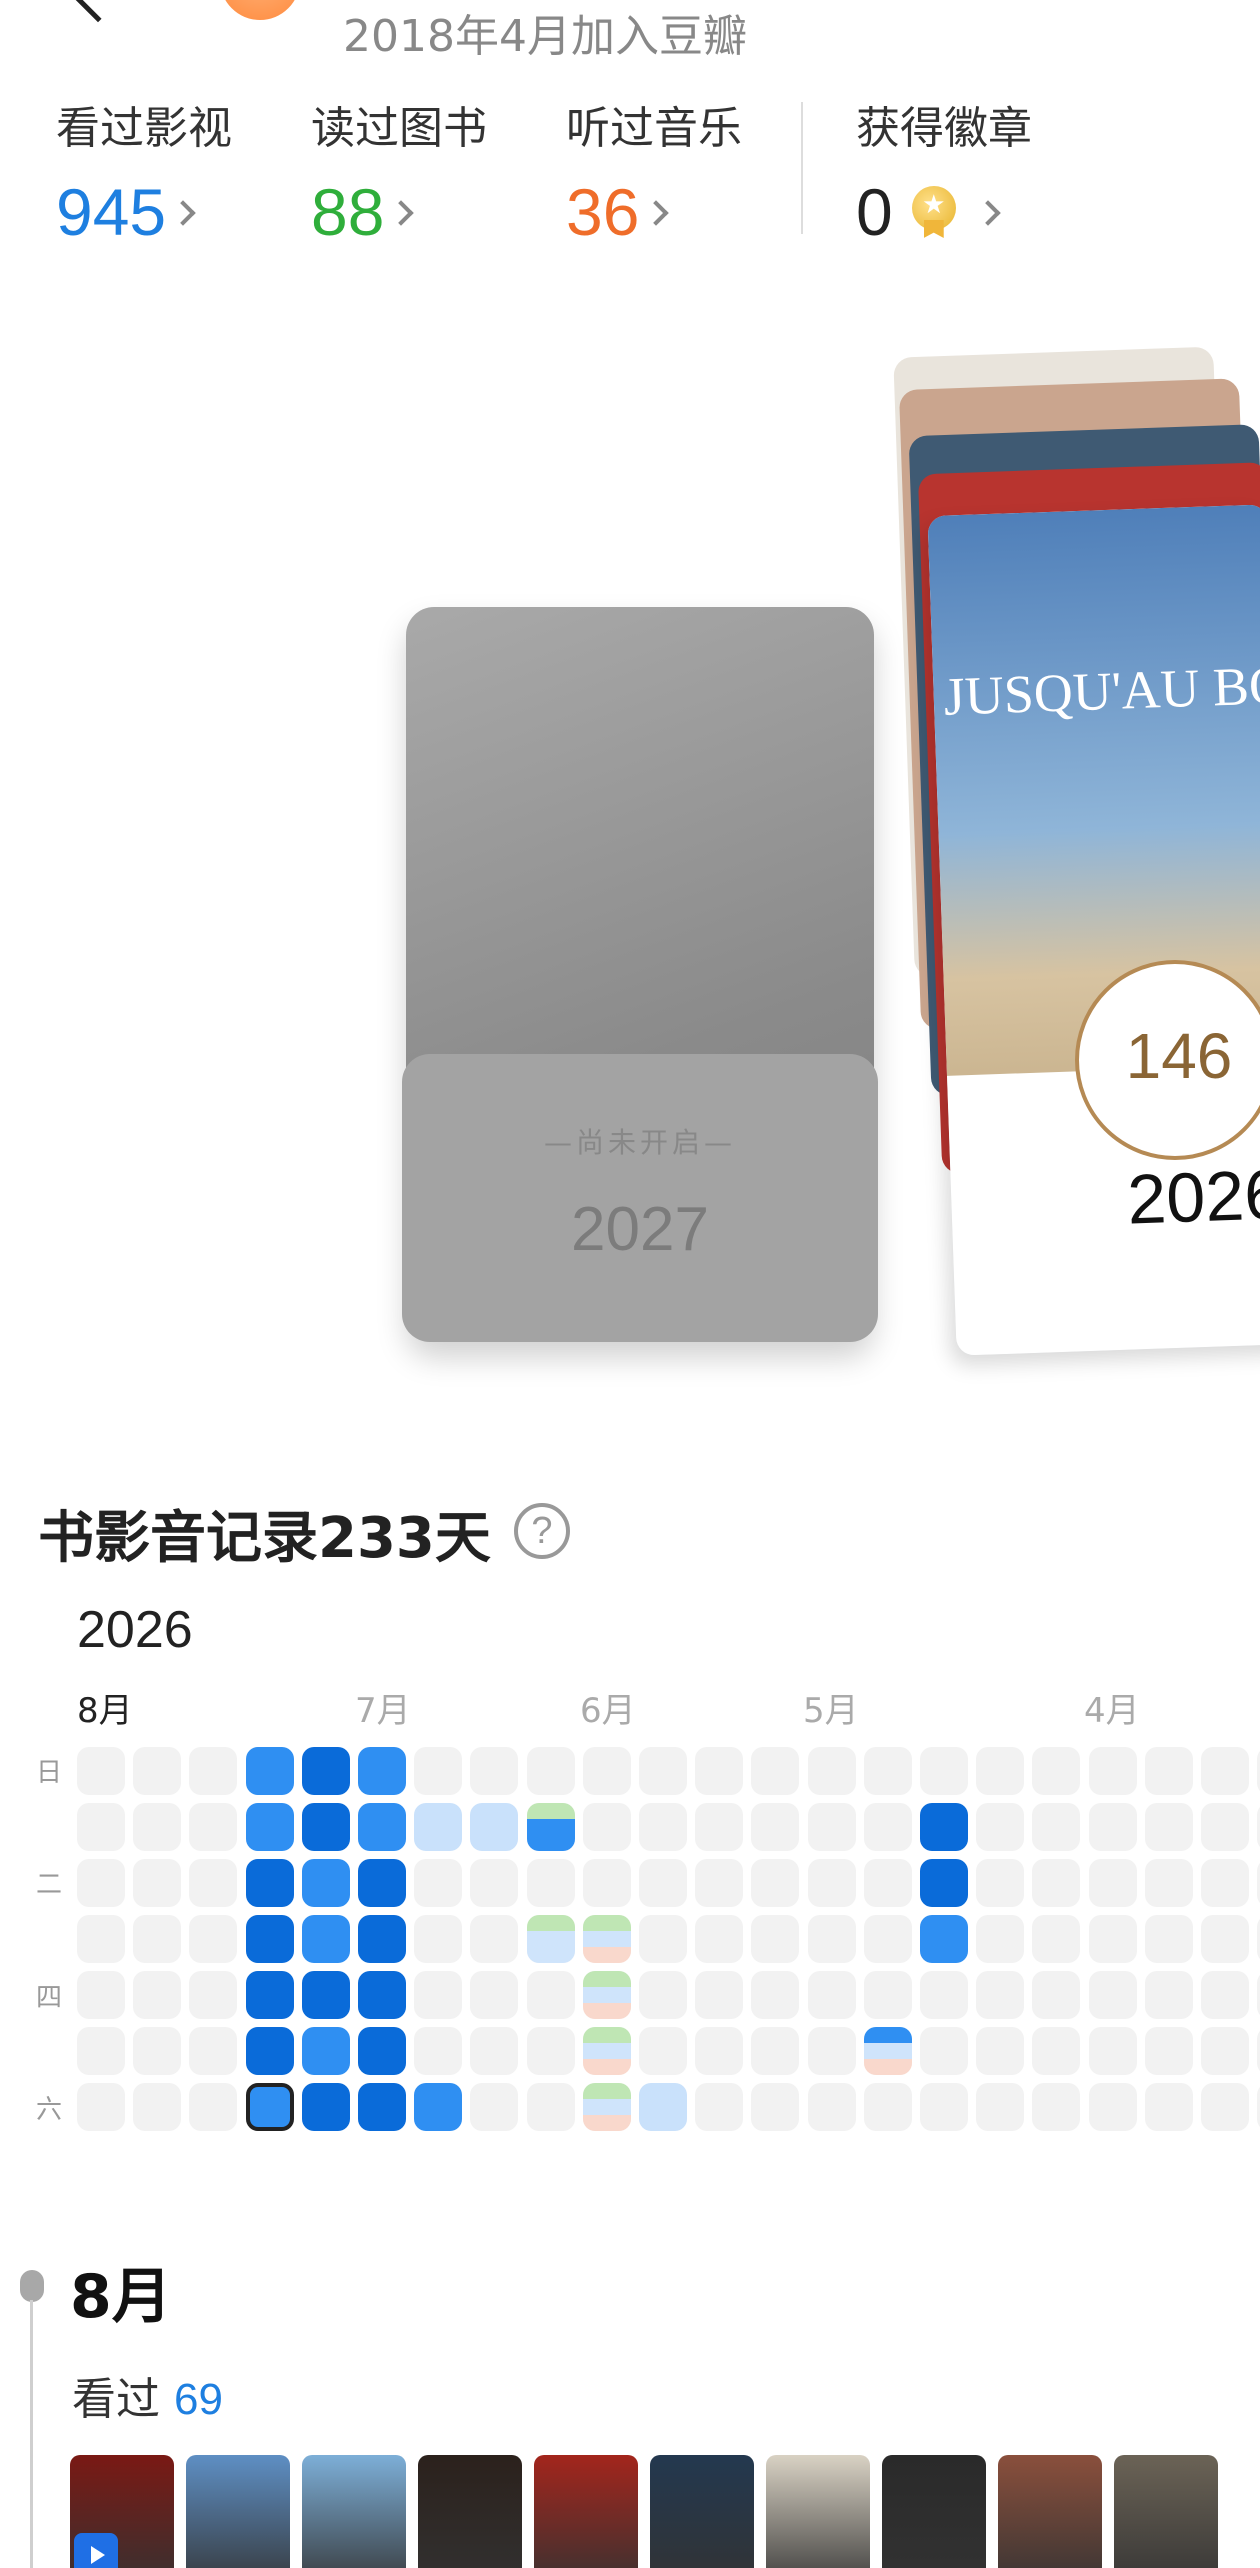  What do you see at coordinates (1093, 930) in the screenshot?
I see `current-year-card: JUSQU'AU BOUT DU MONDE 2026` at bounding box center [1093, 930].